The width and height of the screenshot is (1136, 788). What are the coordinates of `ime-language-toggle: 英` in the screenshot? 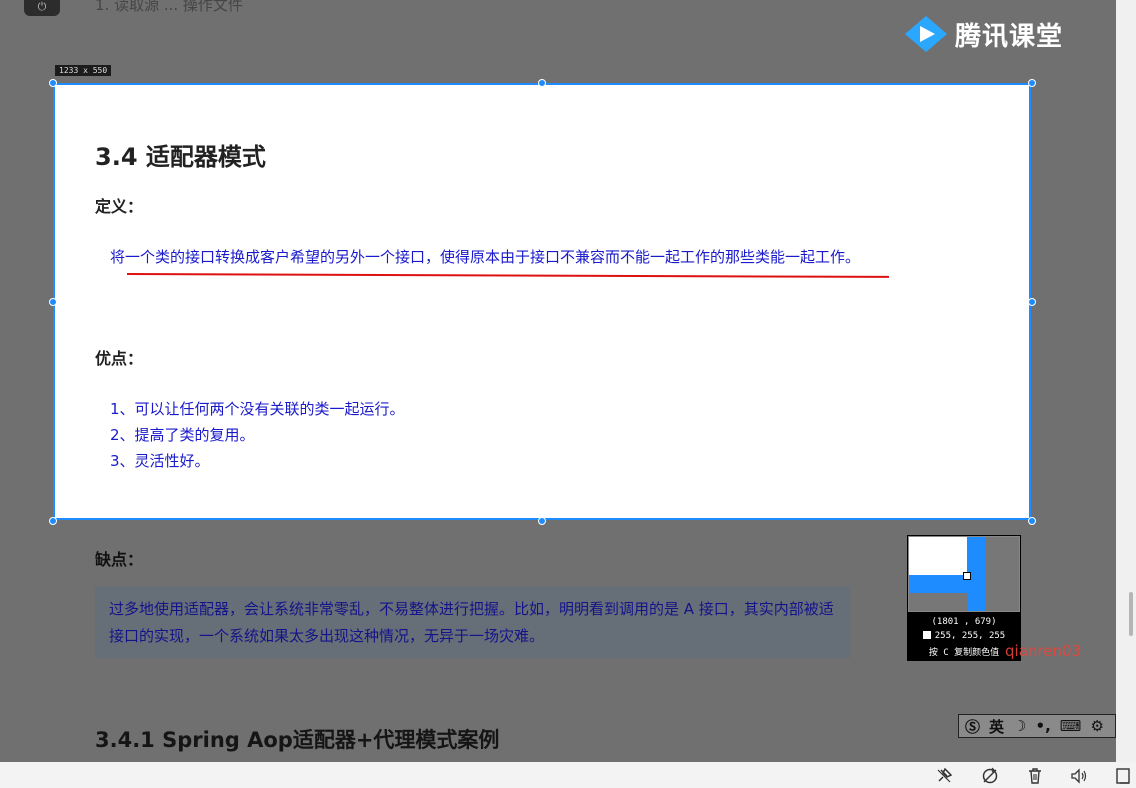 It's located at (996, 726).